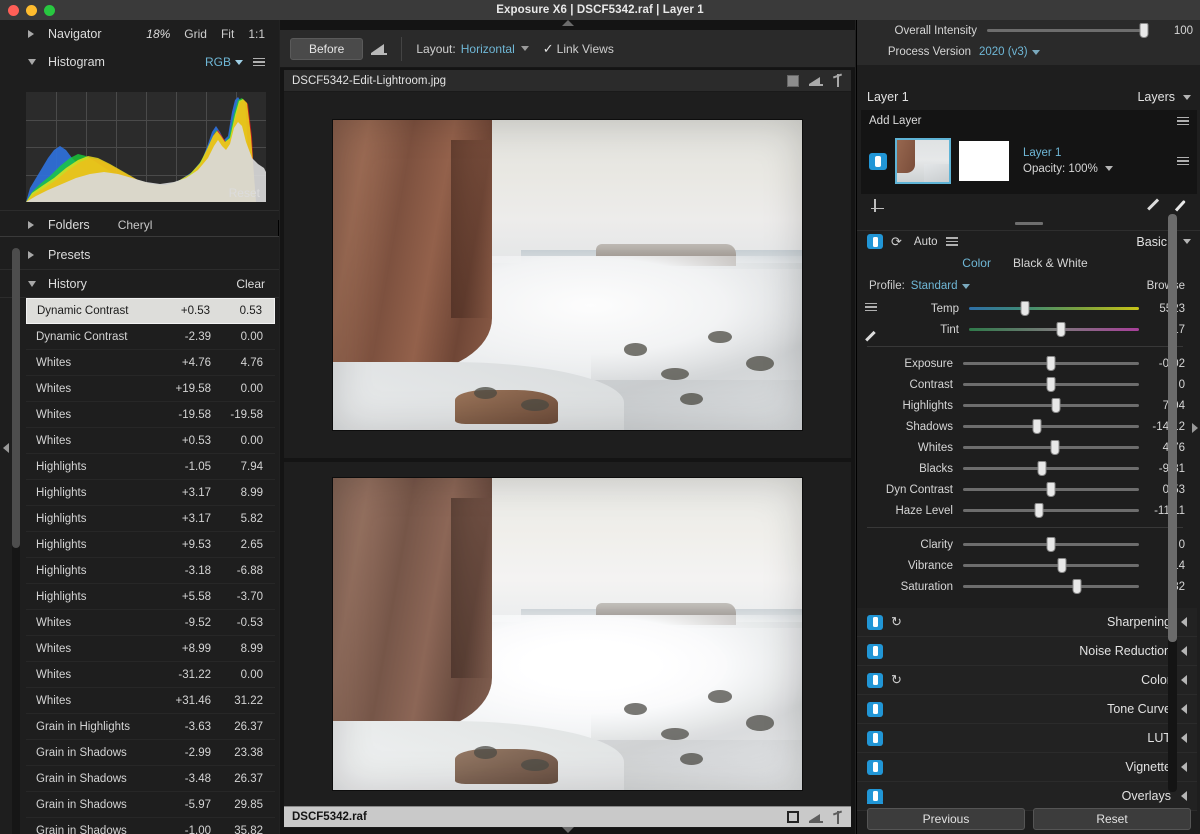  Describe the element at coordinates (1180, 205) in the screenshot. I see `brush-icon` at that location.